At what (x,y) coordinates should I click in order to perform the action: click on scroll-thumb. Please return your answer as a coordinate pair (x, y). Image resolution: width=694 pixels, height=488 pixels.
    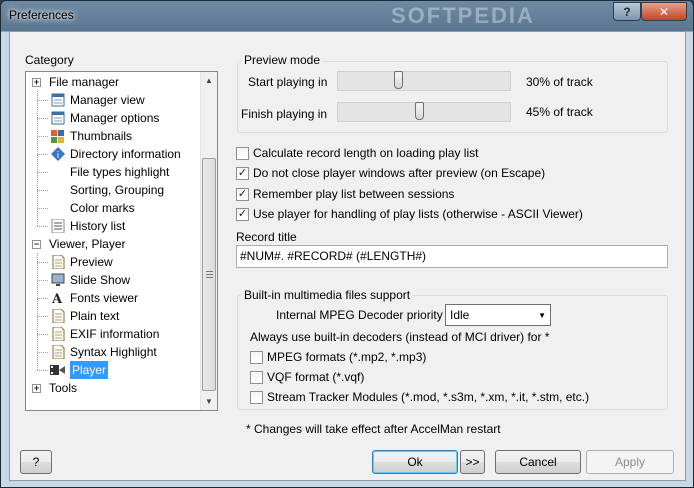
    Looking at the image, I should click on (209, 274).